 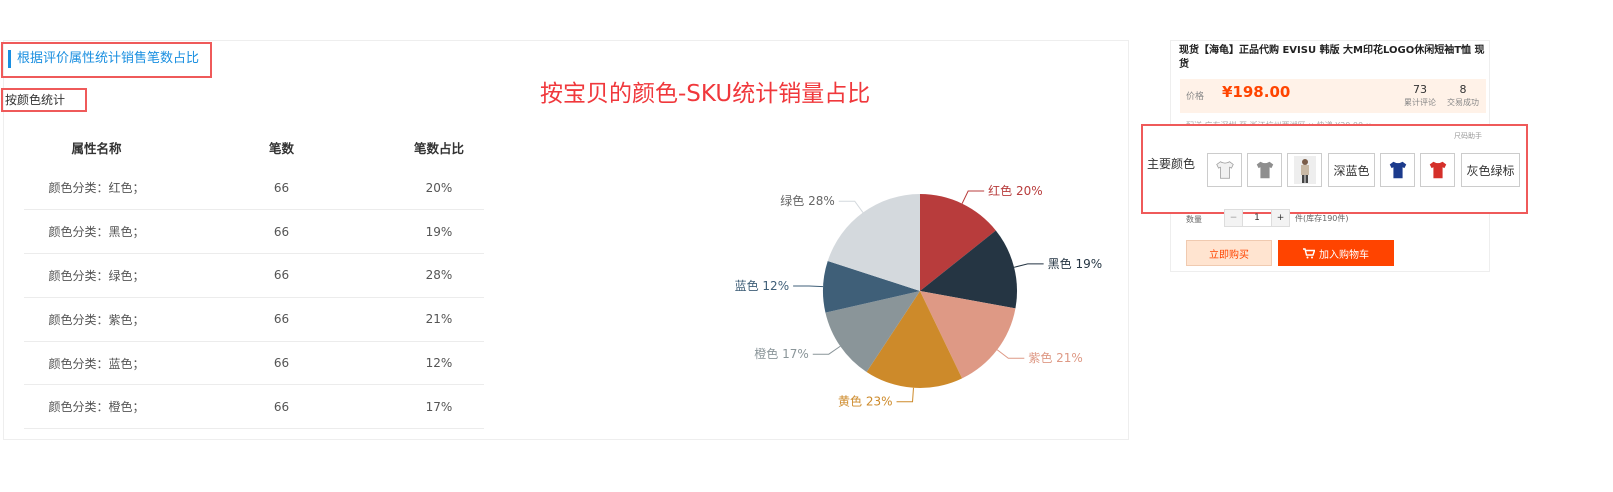 What do you see at coordinates (96, 148) in the screenshot?
I see `header-attr-name: 属性名称` at bounding box center [96, 148].